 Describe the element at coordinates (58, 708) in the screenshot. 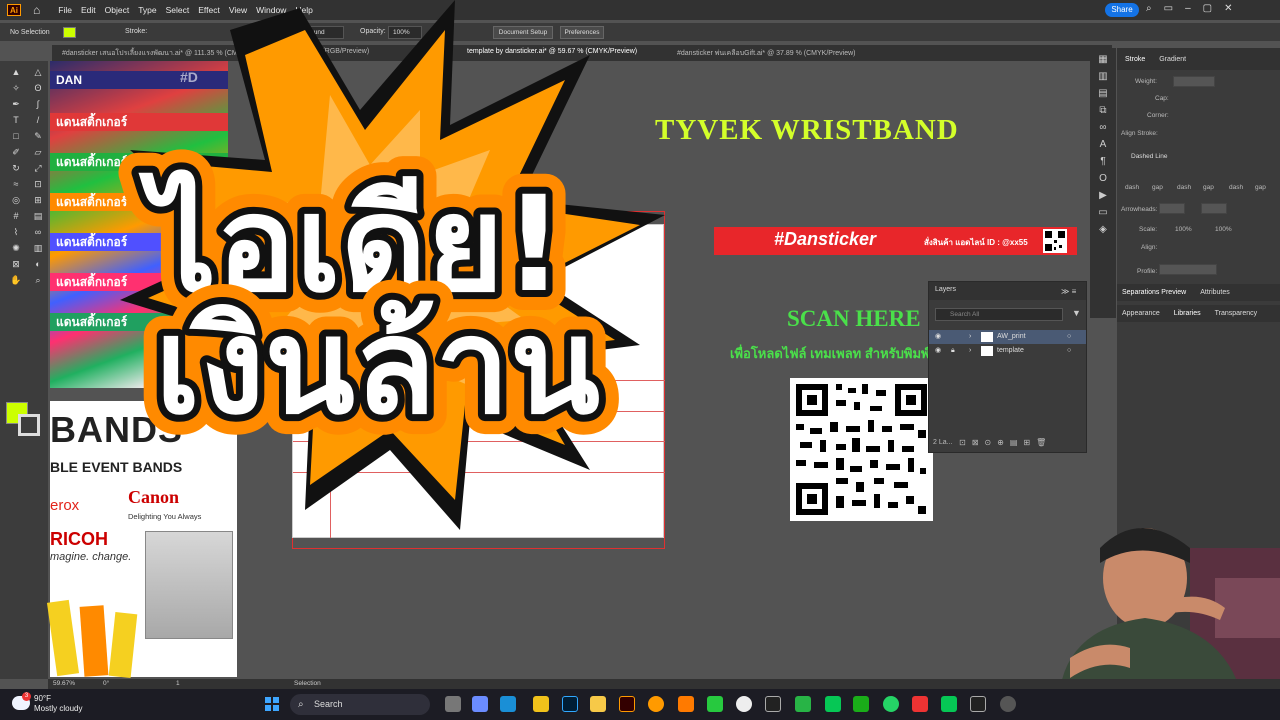

I see `weather-condition: Mostly cloudy` at that location.